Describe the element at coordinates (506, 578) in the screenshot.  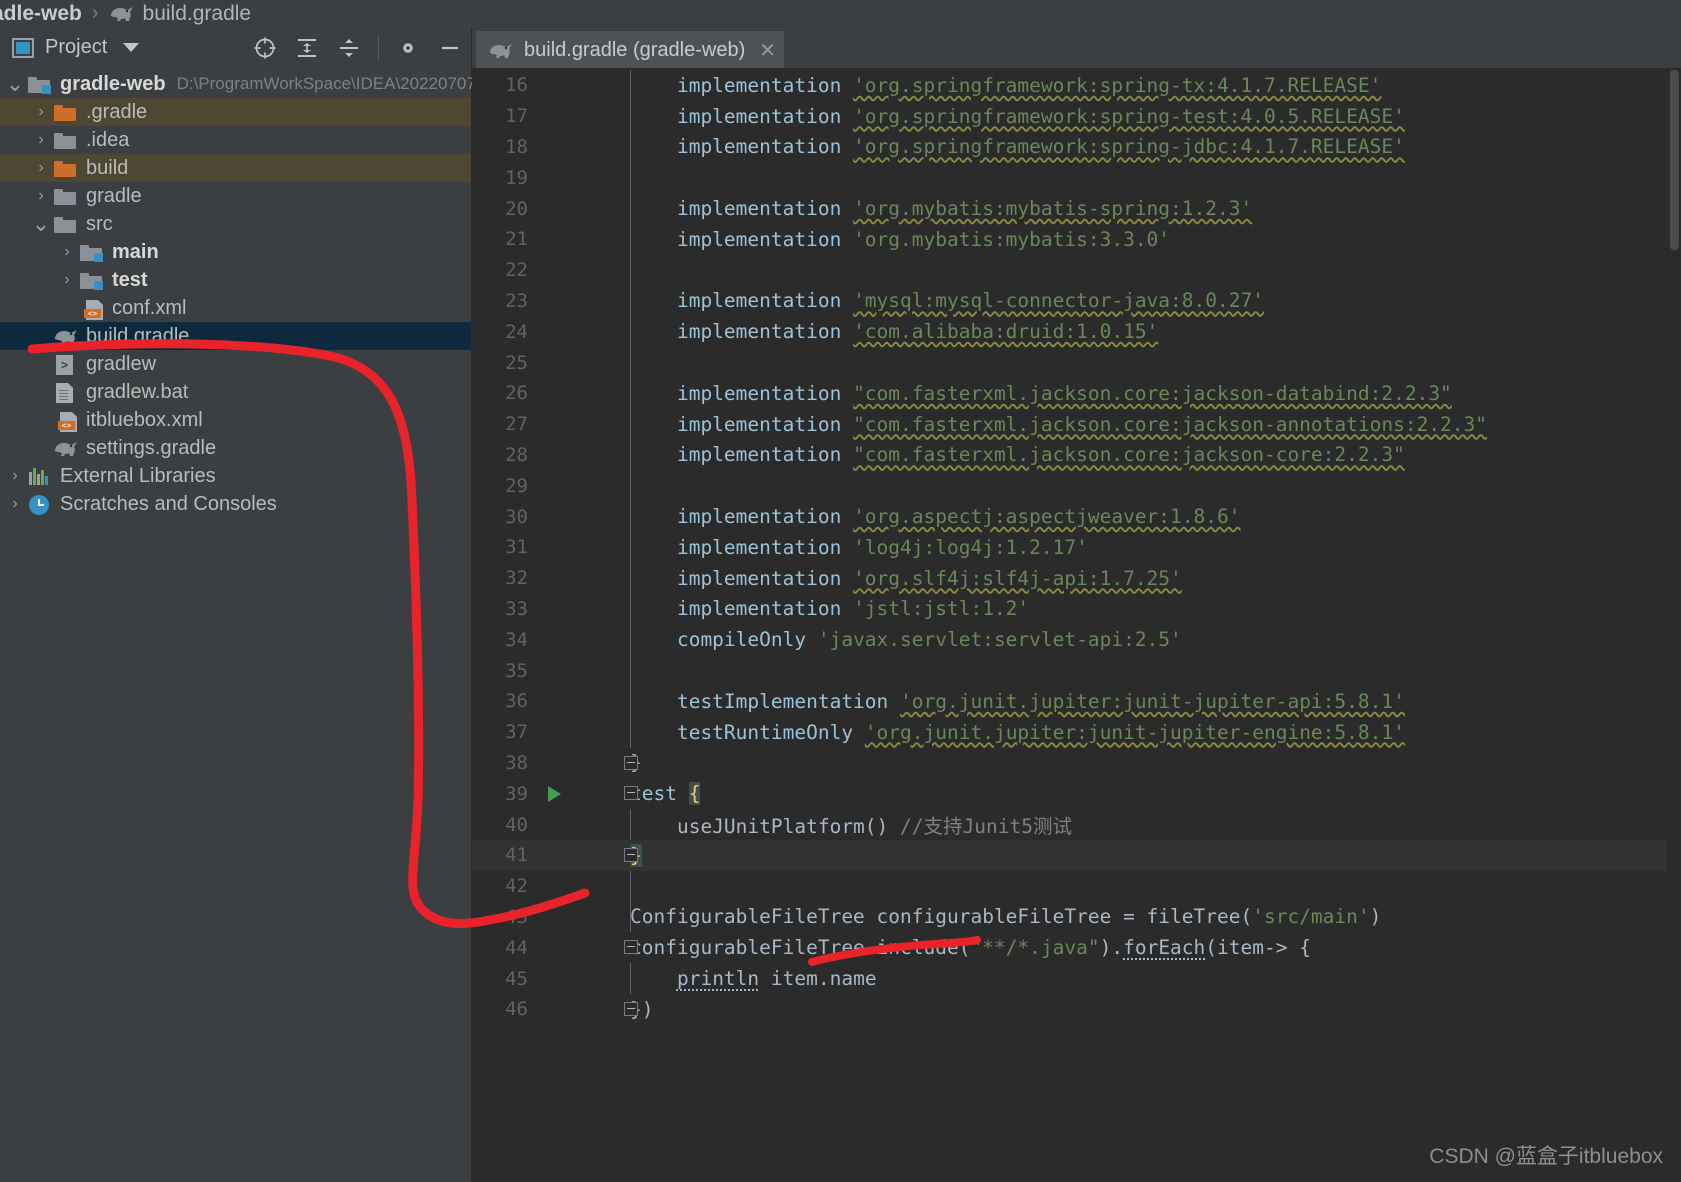
I see `line-number: 32` at that location.